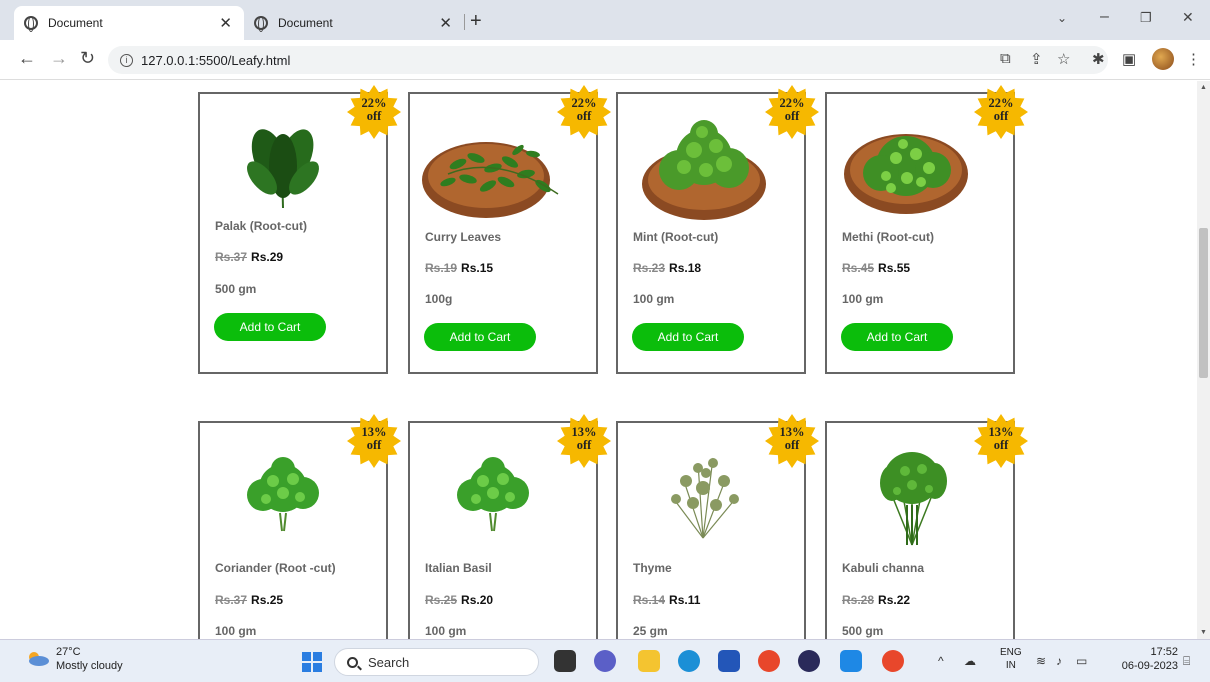 This screenshot has width=1210, height=682. What do you see at coordinates (75, 23) in the screenshot?
I see `tab-title: Document` at bounding box center [75, 23].